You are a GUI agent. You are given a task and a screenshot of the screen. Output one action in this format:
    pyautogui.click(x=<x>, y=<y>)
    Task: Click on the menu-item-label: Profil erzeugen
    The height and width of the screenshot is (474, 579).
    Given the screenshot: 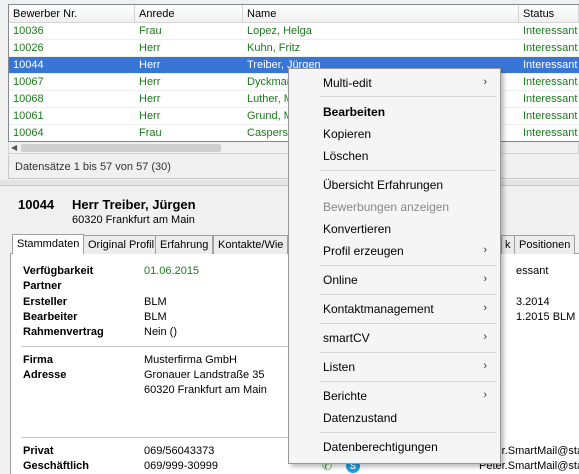 What is the action you would take?
    pyautogui.click(x=363, y=251)
    